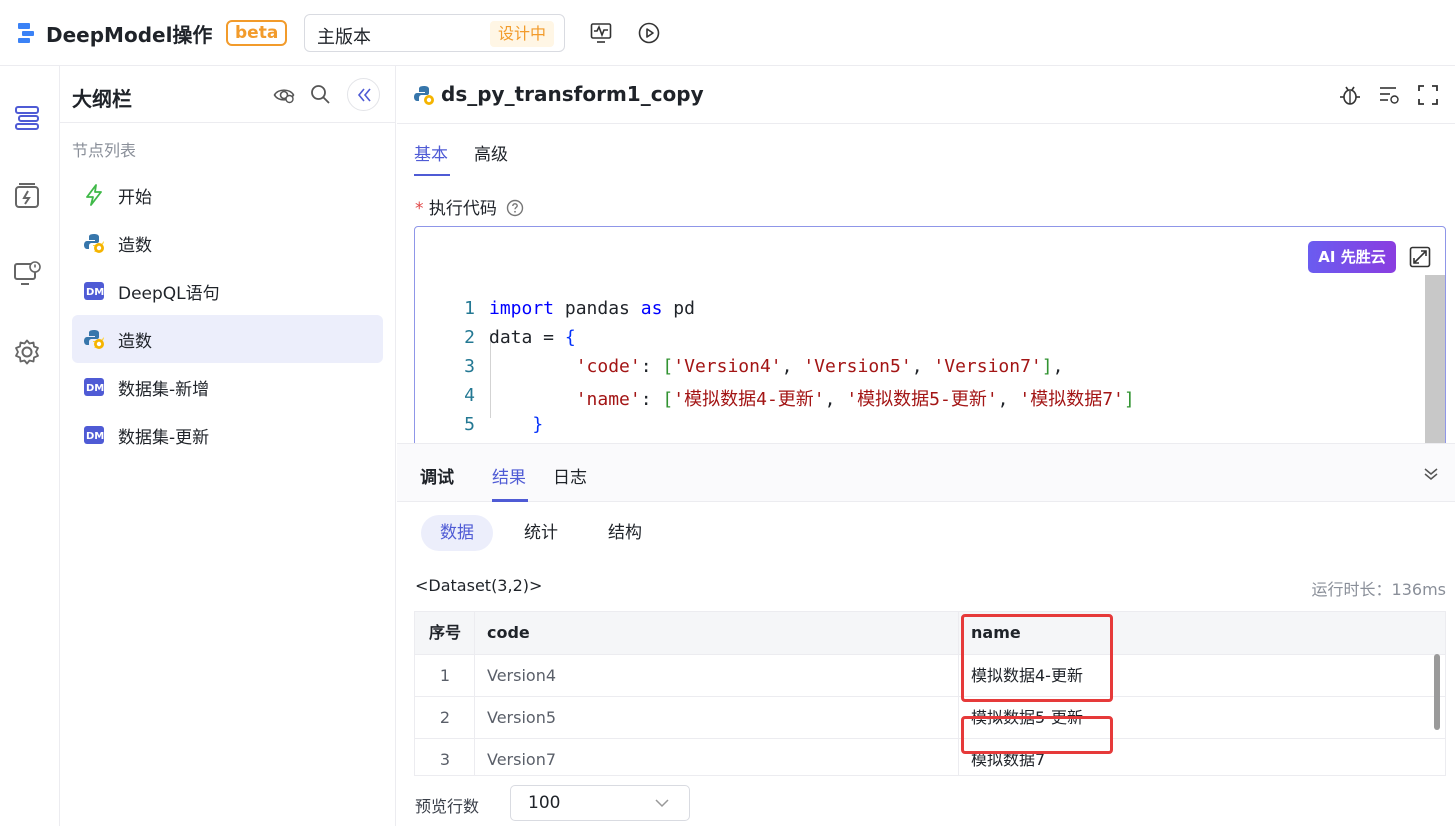 The width and height of the screenshot is (1455, 826). What do you see at coordinates (1428, 95) in the screenshot?
I see `fullscreen-icon` at bounding box center [1428, 95].